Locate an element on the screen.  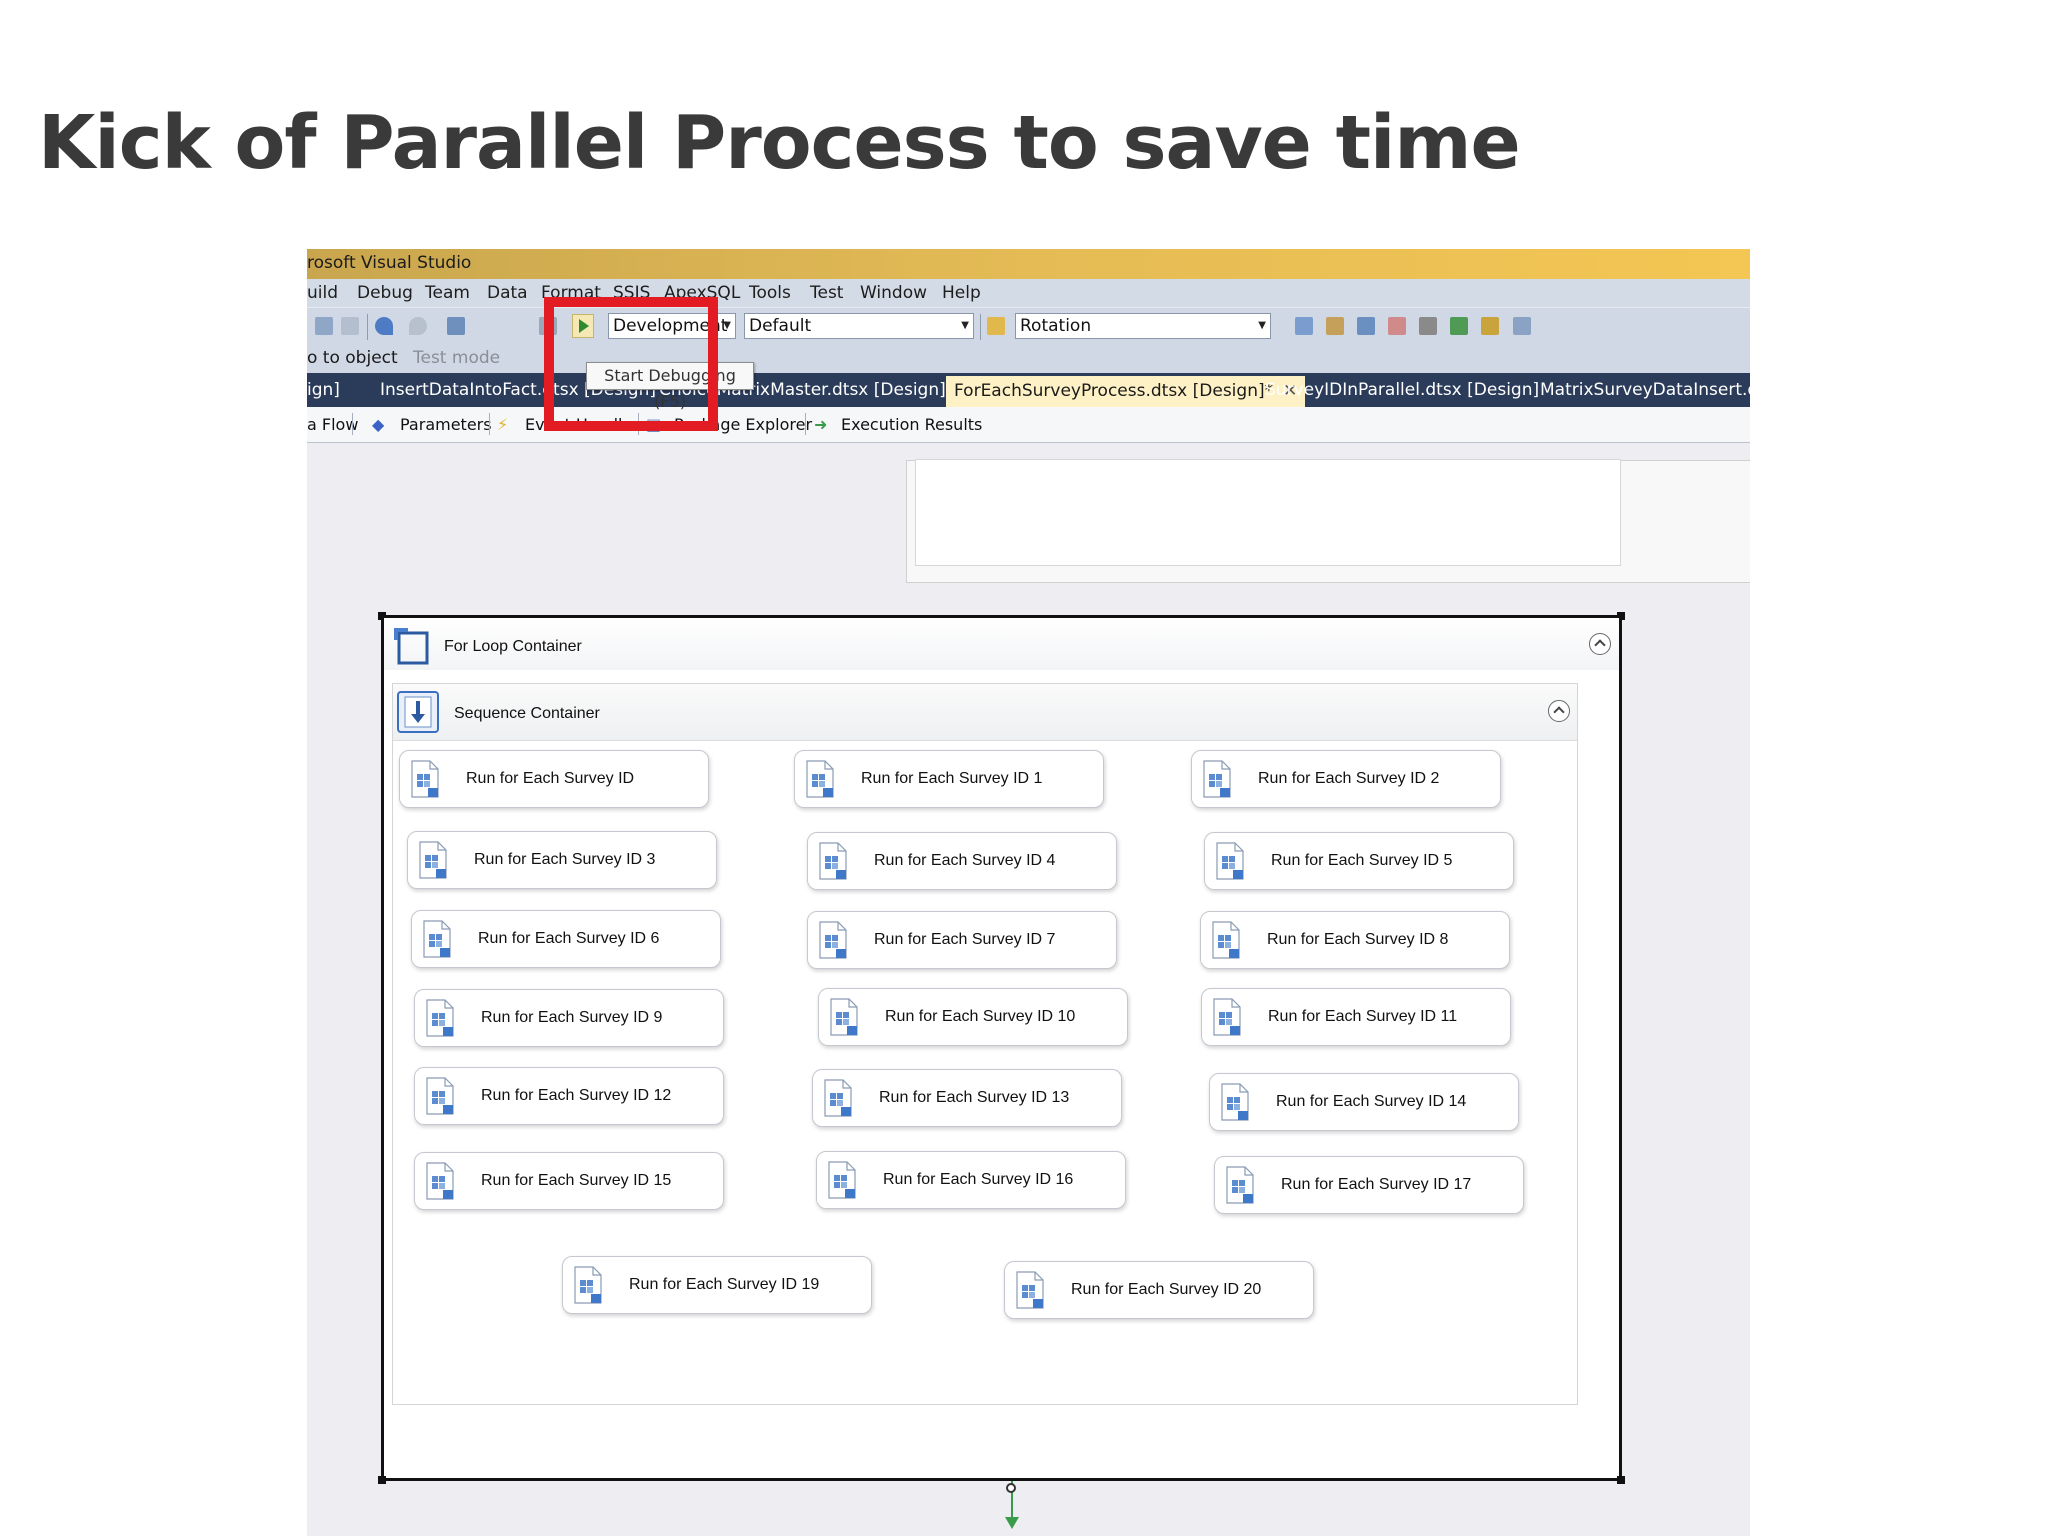
tab-label: ForEachSurveyProcess.dtsx [Design]* is located at coordinates (1114, 391).